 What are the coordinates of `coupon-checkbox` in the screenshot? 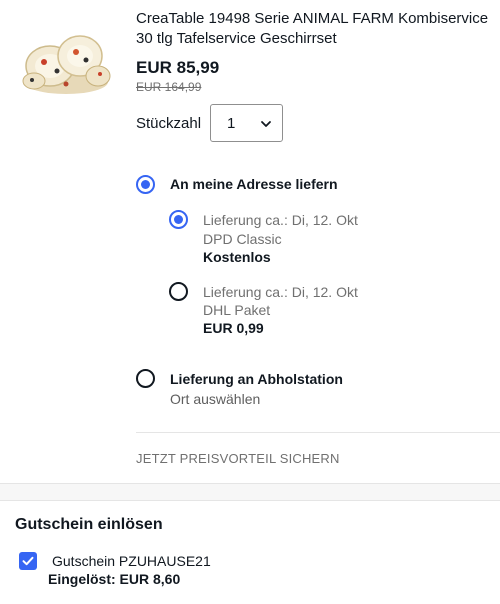 It's located at (28, 561).